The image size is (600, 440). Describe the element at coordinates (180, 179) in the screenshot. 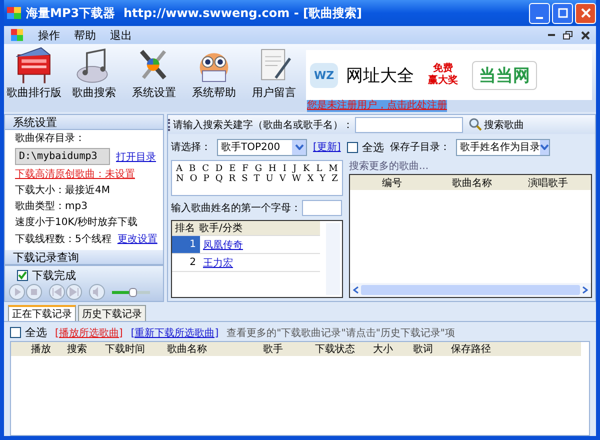

I see `letter-link: N` at that location.